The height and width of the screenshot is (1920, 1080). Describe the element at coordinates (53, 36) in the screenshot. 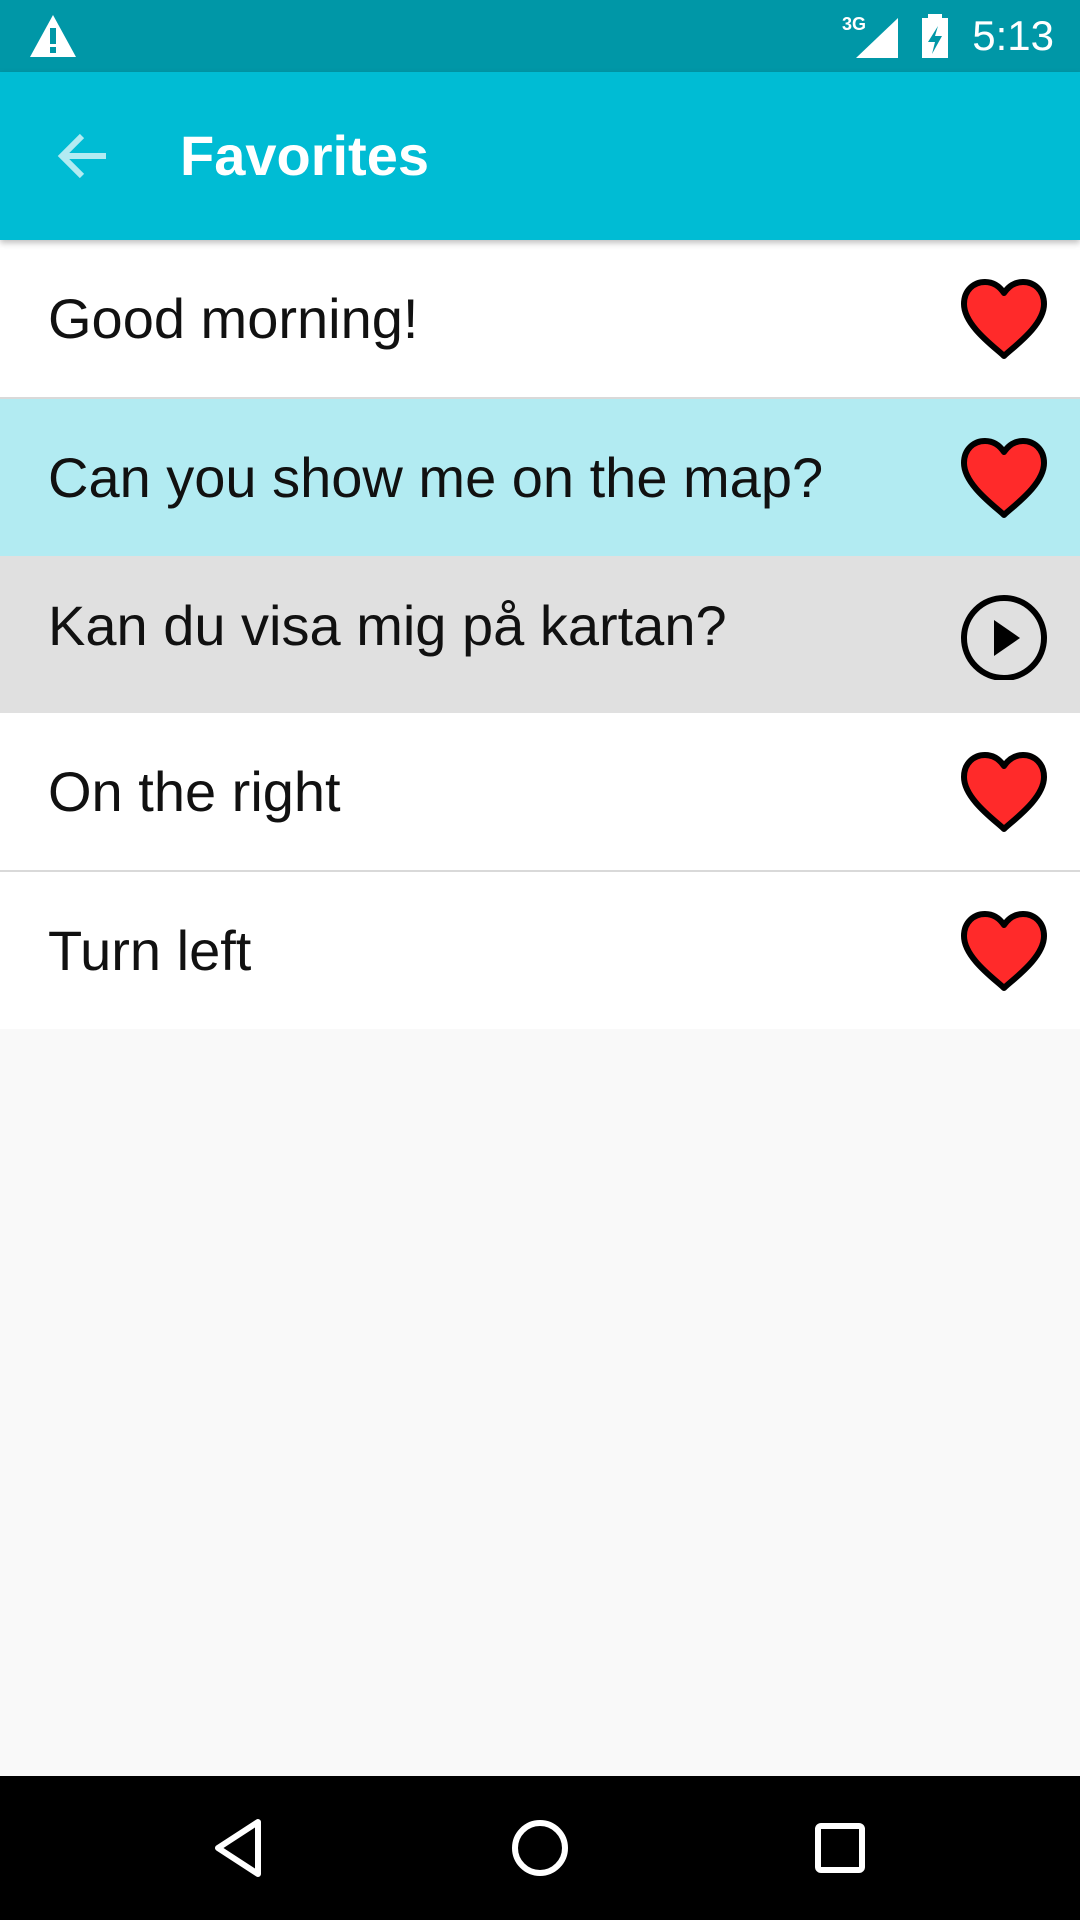

I see `warning-icon` at that location.